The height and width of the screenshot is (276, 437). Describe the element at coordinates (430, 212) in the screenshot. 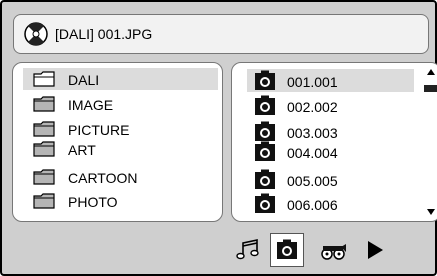

I see `scroll-down-arrow-icon` at that location.